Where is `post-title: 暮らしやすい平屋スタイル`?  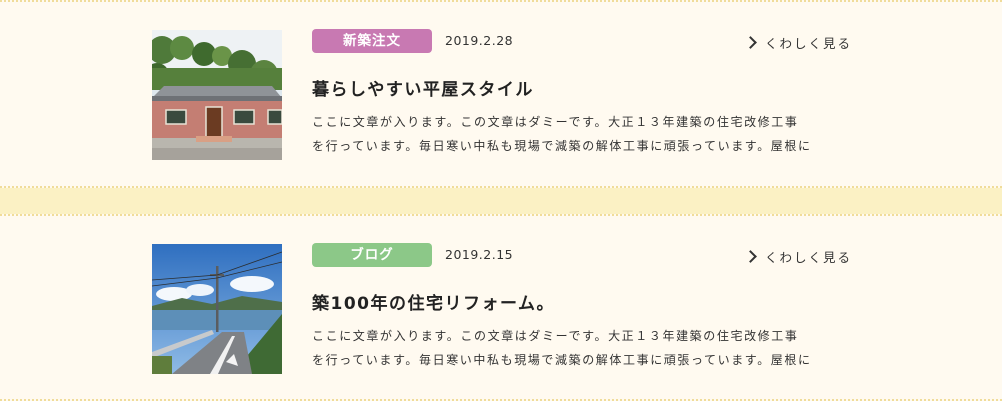 post-title: 暮らしやすい平屋スタイル is located at coordinates (423, 87).